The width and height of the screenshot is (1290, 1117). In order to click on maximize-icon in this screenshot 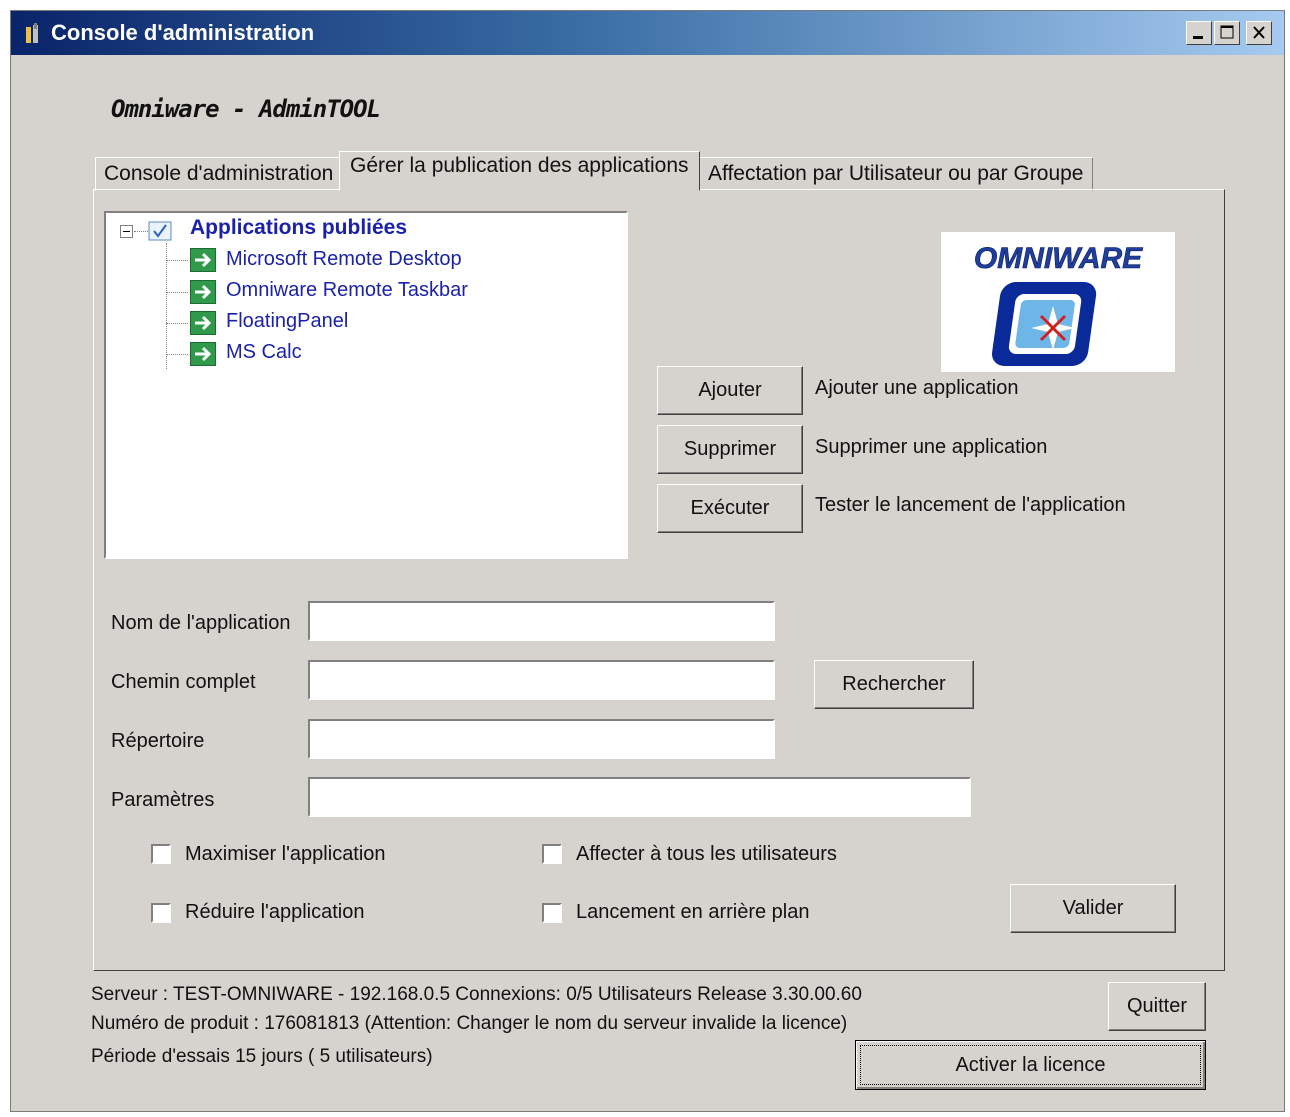, I will do `click(1227, 32)`.